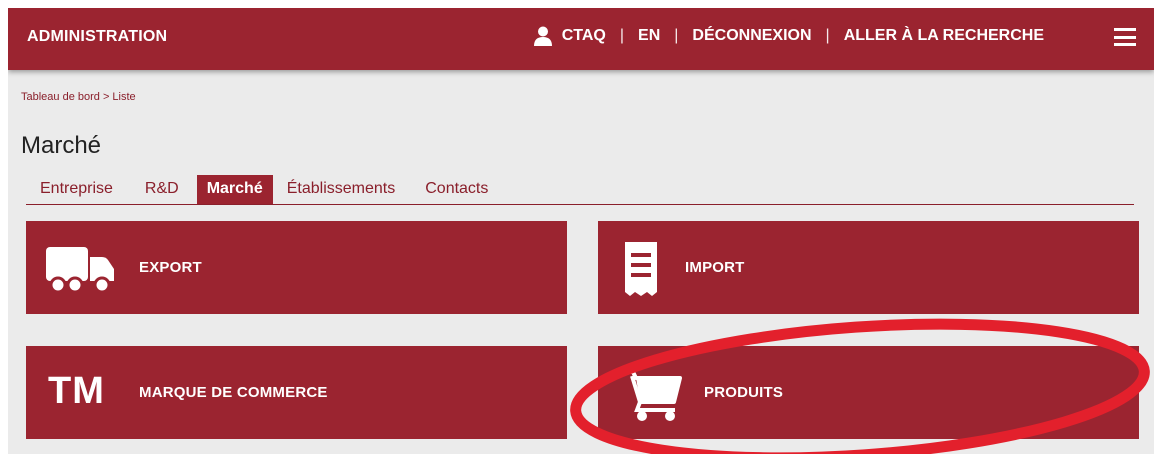  Describe the element at coordinates (715, 267) in the screenshot. I see `import-label: IMPORT` at that location.